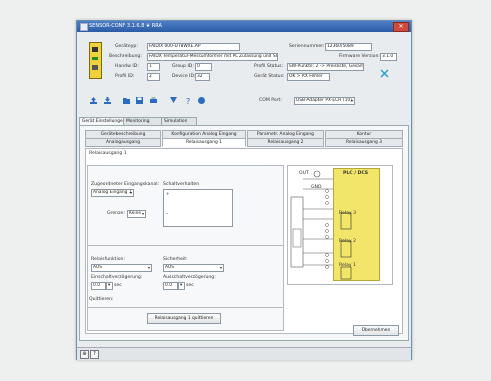 This screenshot has height=381, width=491. What do you see at coordinates (244, 26) in the screenshot?
I see `title-bar: SENSOR-CONF 3.1.6.8 ❦ RRA ✕` at bounding box center [244, 26].